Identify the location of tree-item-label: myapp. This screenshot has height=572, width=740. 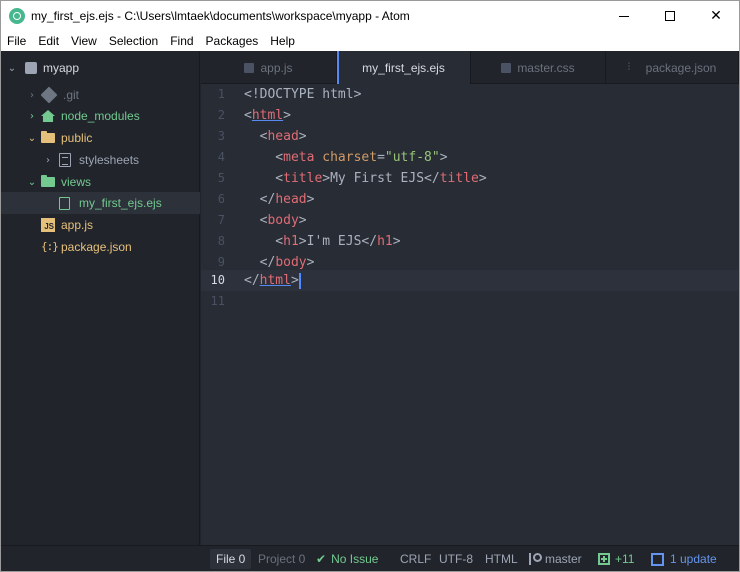
(61, 68).